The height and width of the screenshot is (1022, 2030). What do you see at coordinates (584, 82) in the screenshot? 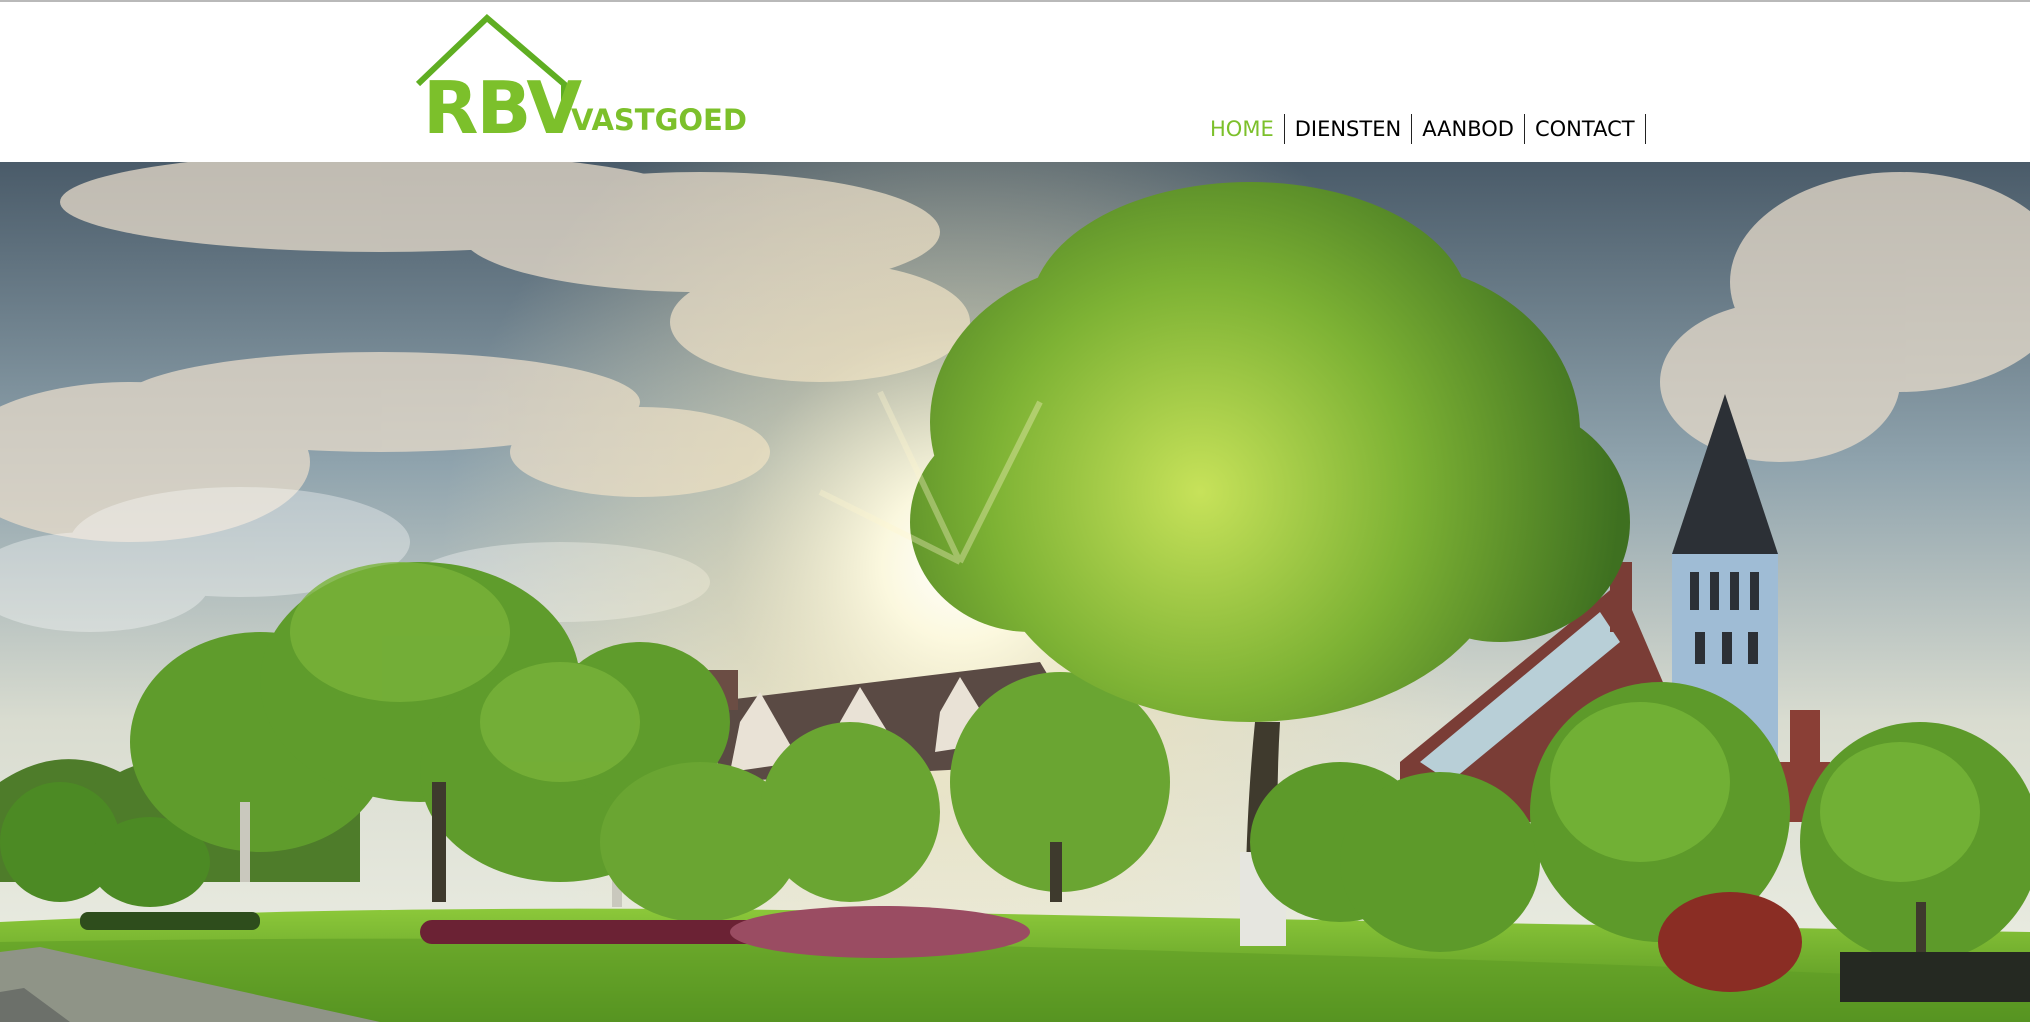
I see `logo-link: RBV VASTGOED` at bounding box center [584, 82].